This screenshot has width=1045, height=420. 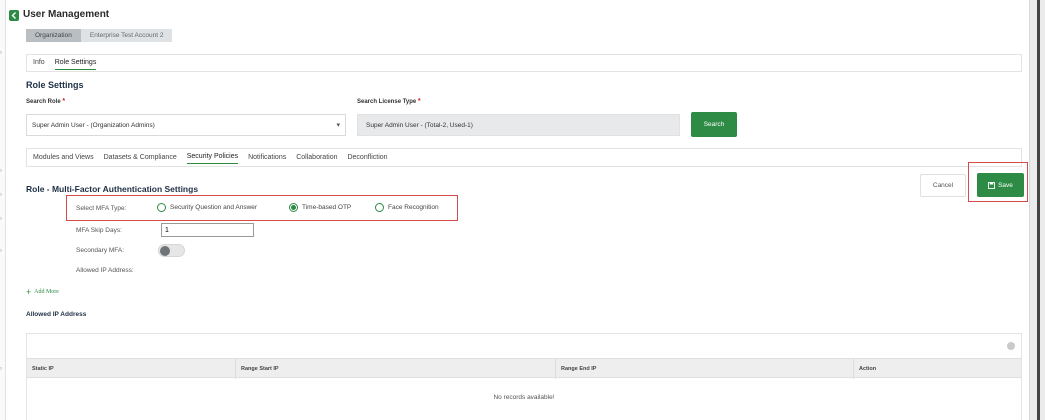 What do you see at coordinates (1011, 346) in the screenshot?
I see `gear-icon` at bounding box center [1011, 346].